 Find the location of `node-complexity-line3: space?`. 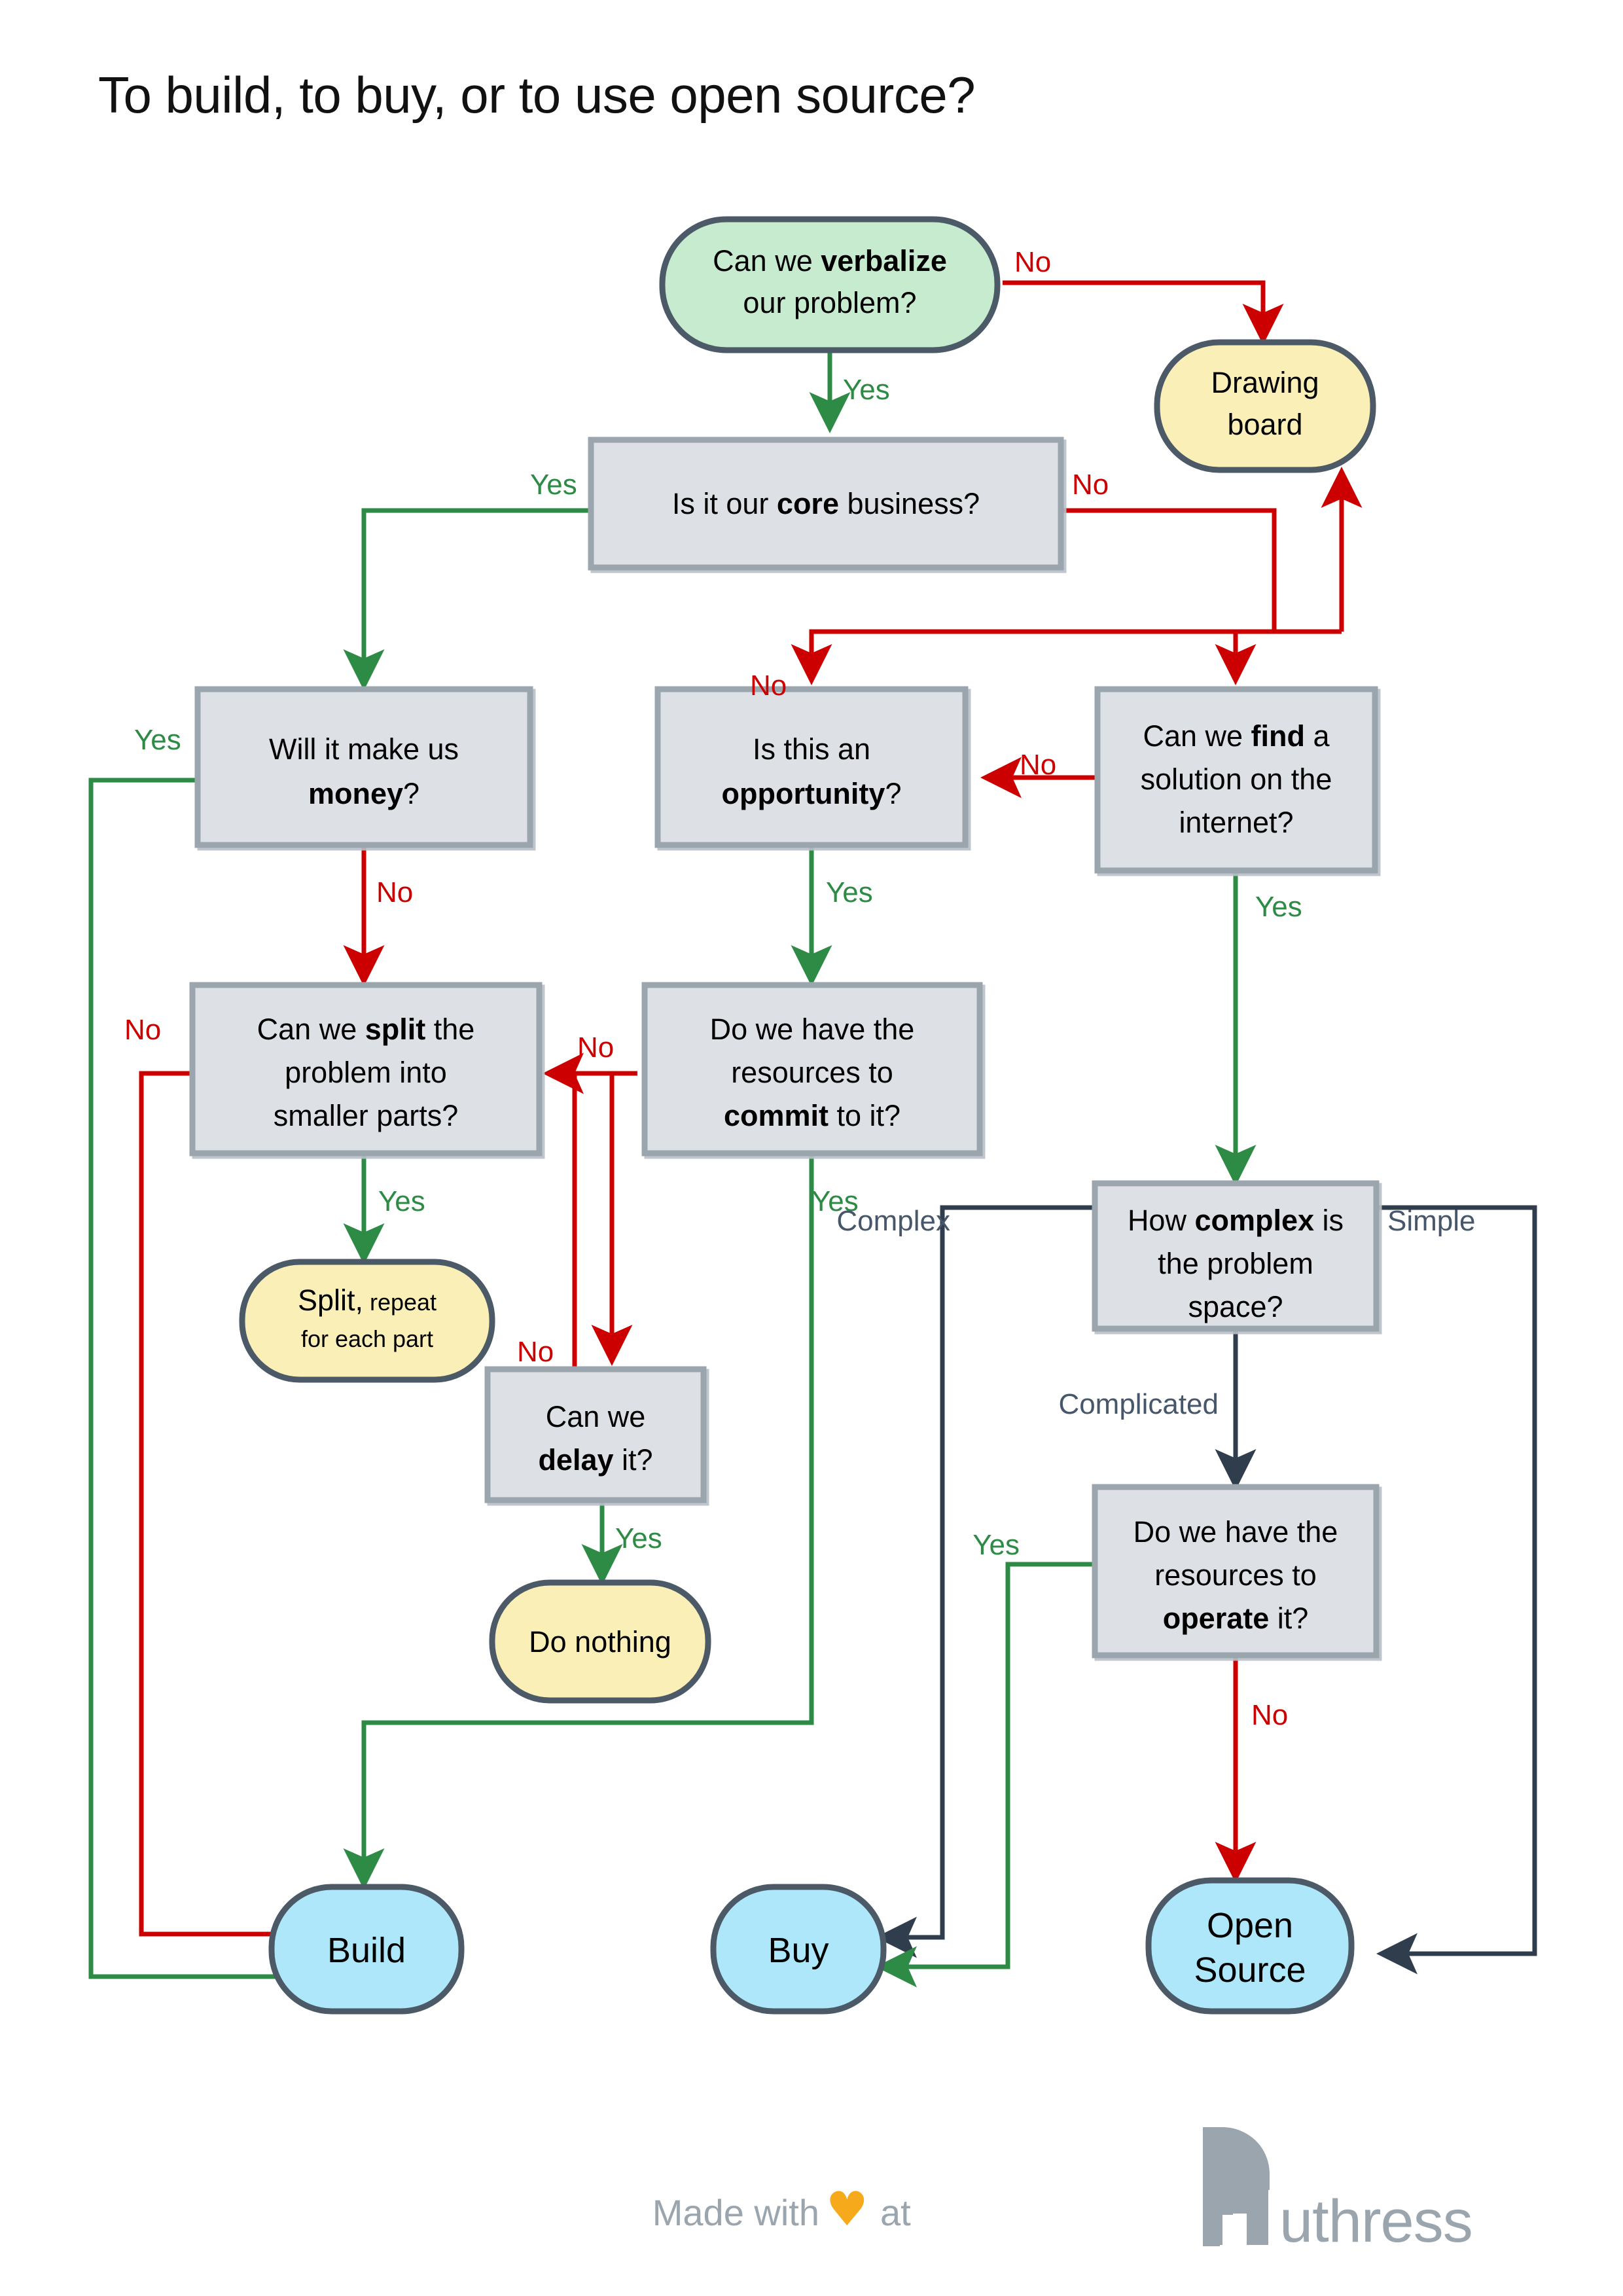

node-complexity-line3: space? is located at coordinates (1235, 1306).